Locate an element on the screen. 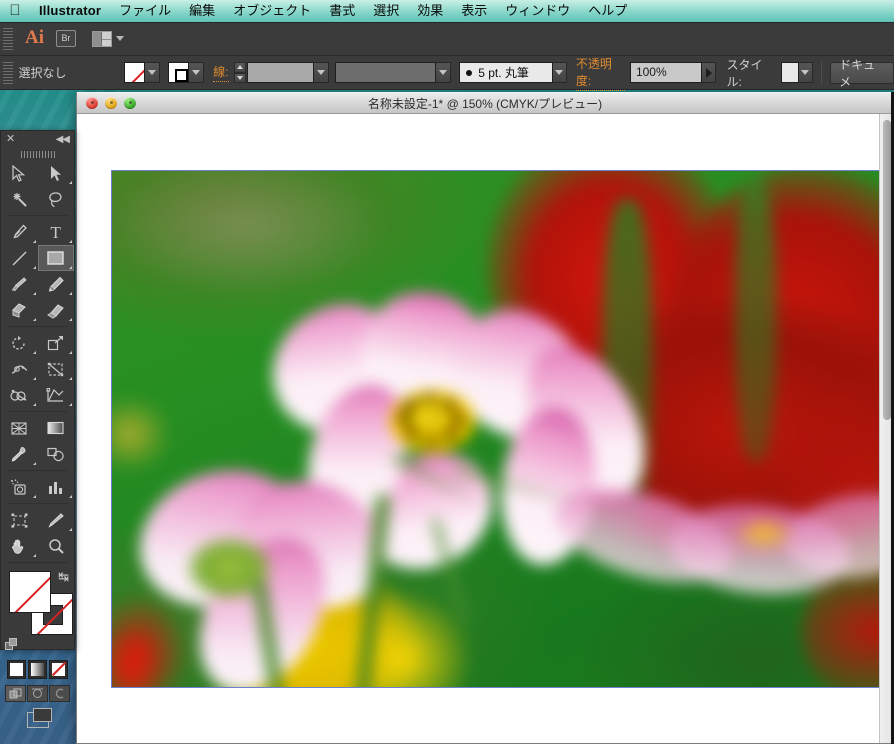  fill-proxy-swatch is located at coordinates (30, 592).